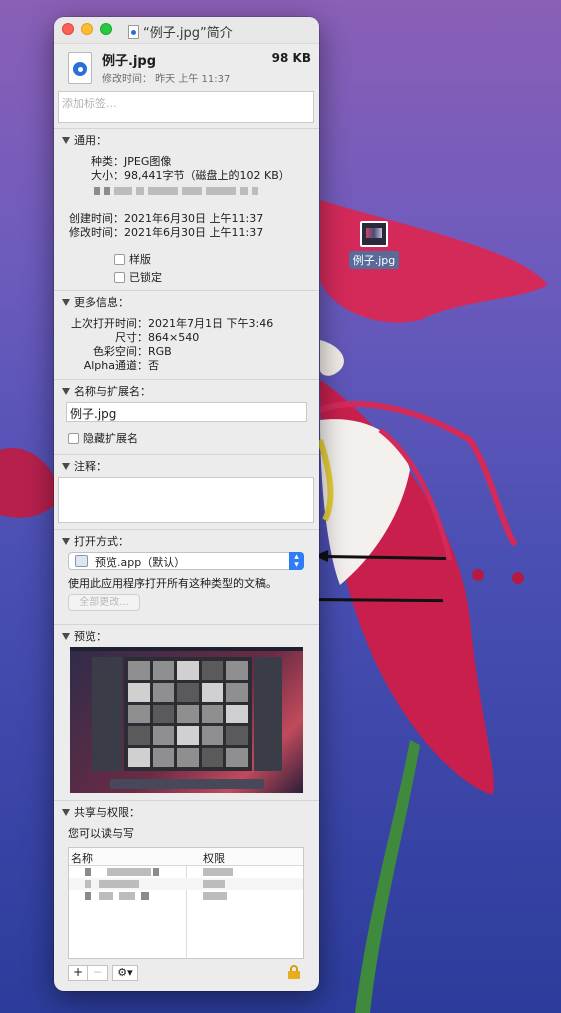 The image size is (561, 1013). What do you see at coordinates (153, 365) in the screenshot?
I see `alpha-value: 否` at bounding box center [153, 365].